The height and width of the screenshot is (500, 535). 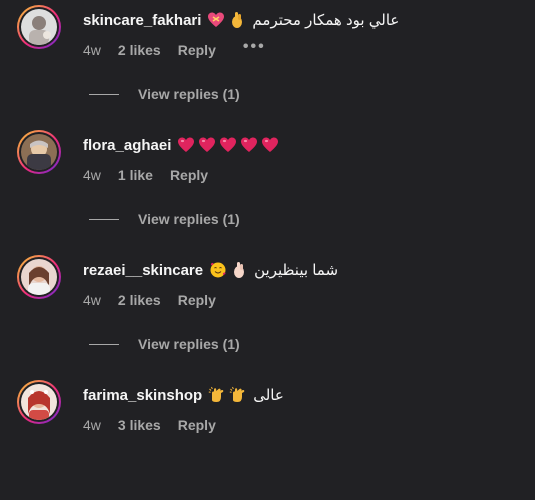 What do you see at coordinates (143, 270) in the screenshot?
I see `comment-username: rezaei__skincare` at bounding box center [143, 270].